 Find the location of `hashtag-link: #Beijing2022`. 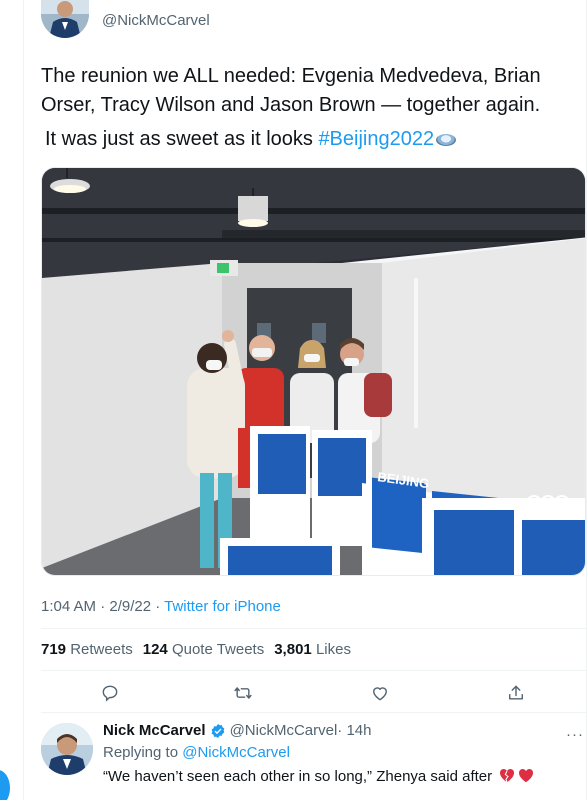

hashtag-link: #Beijing2022 is located at coordinates (376, 139).